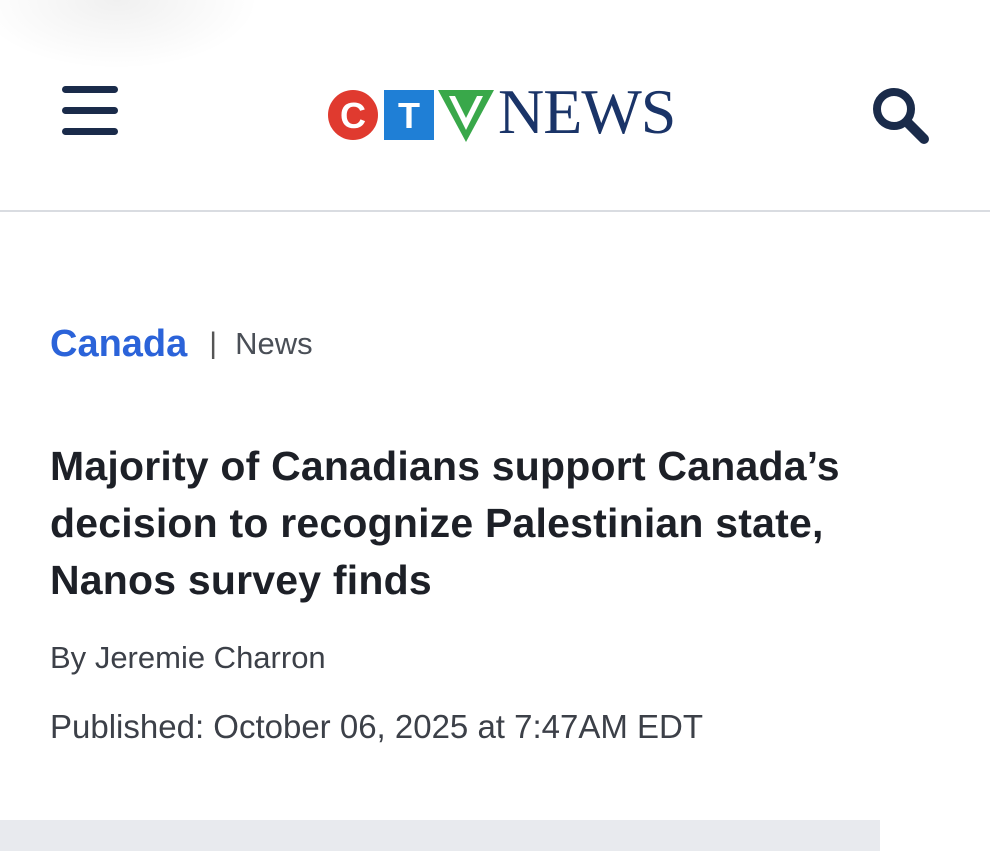 This screenshot has width=990, height=851. What do you see at coordinates (118, 344) in the screenshot?
I see `breadcrumb-section-link: Canada` at bounding box center [118, 344].